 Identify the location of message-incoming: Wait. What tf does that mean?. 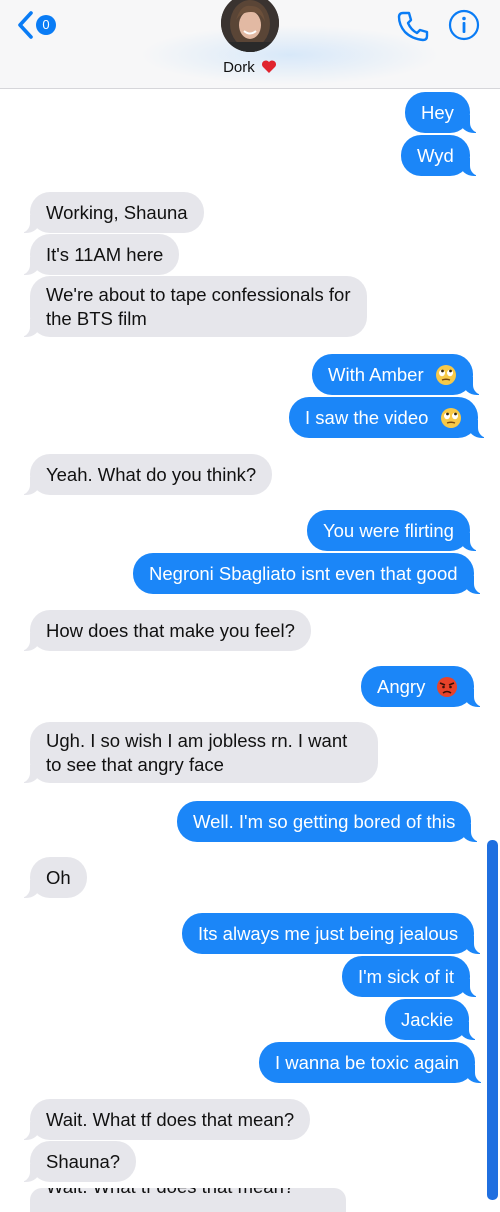
(165, 1119).